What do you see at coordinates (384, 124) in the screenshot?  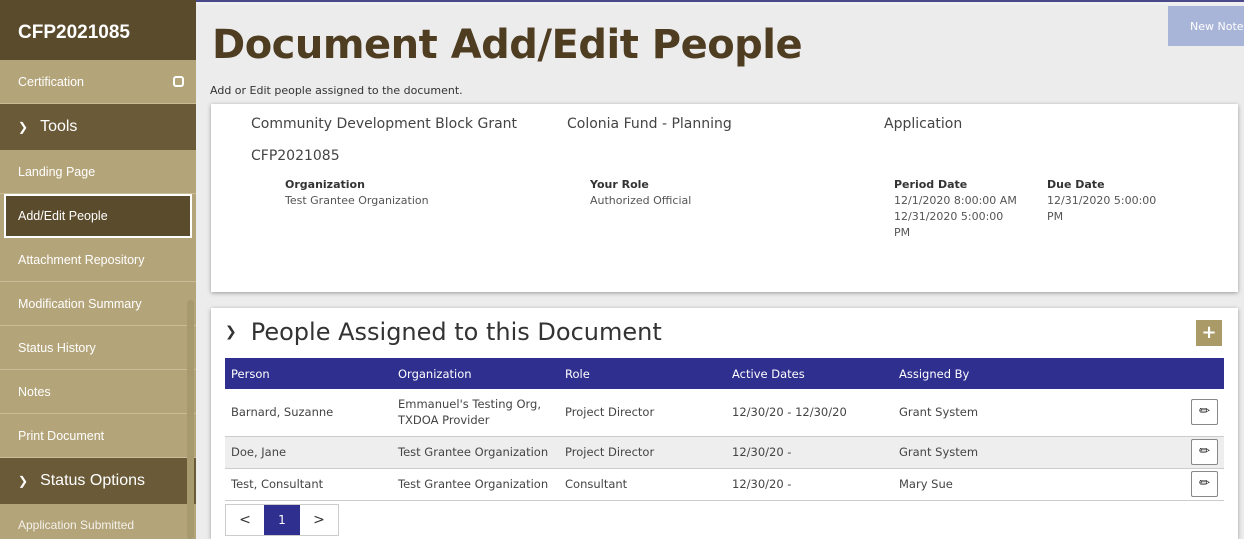 I see `program-name: Community Development Block Grant` at bounding box center [384, 124].